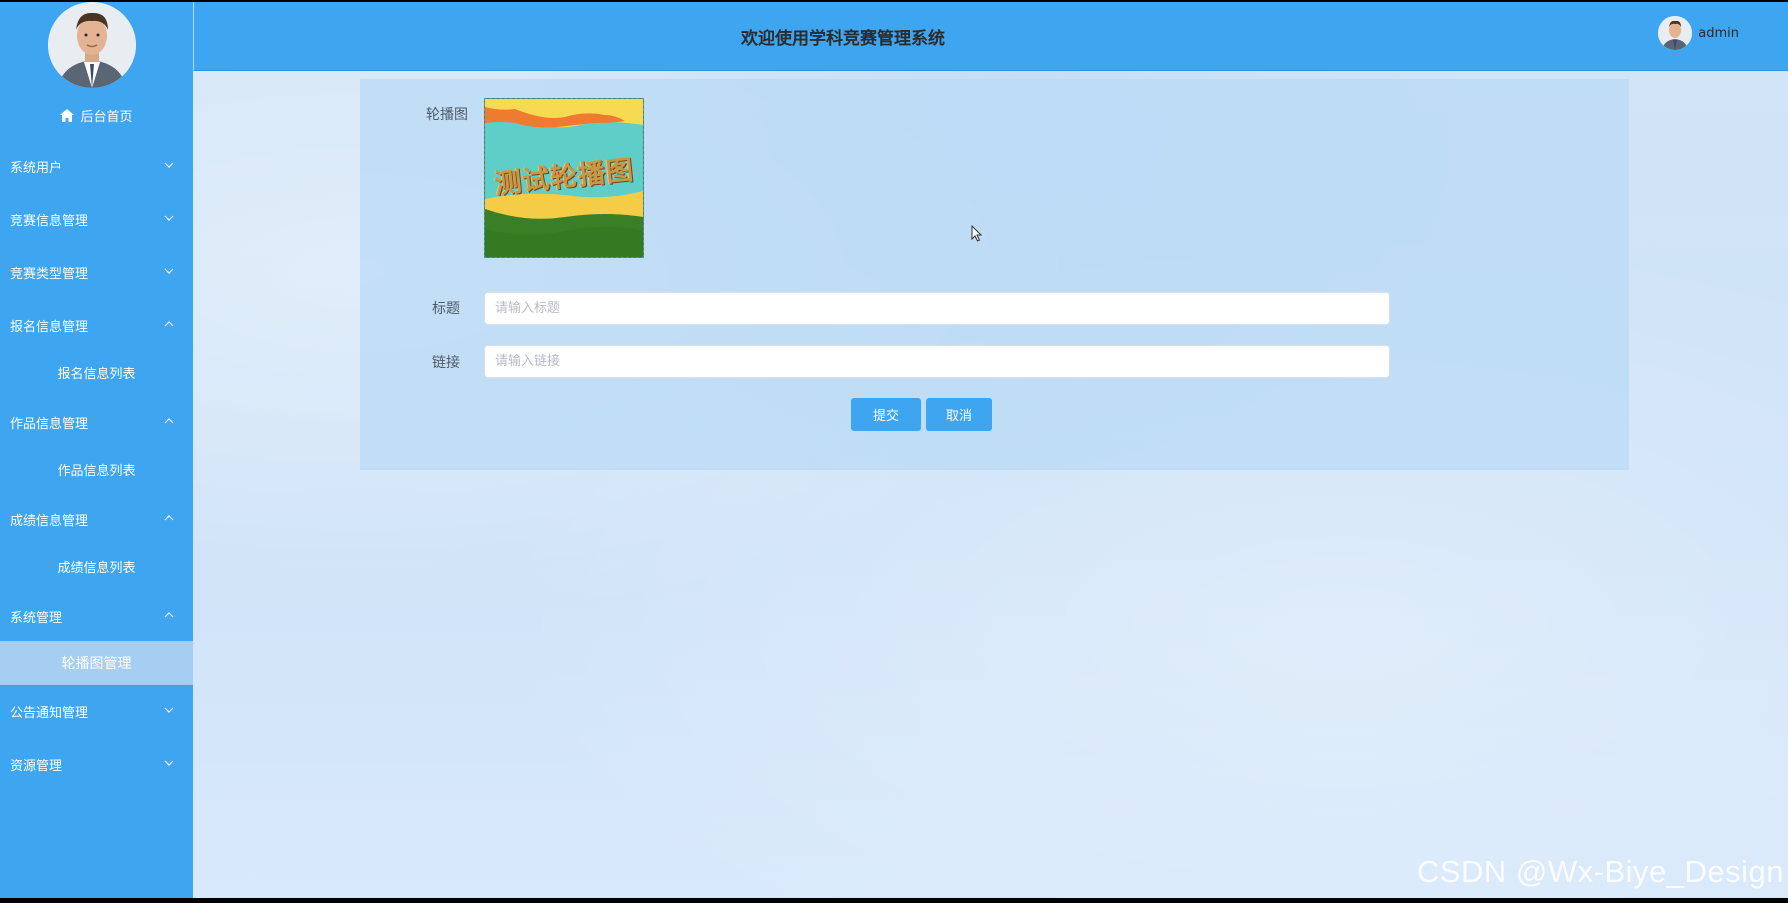 The height and width of the screenshot is (903, 1788). What do you see at coordinates (886, 414) in the screenshot?
I see `submit-button: 提交` at bounding box center [886, 414].